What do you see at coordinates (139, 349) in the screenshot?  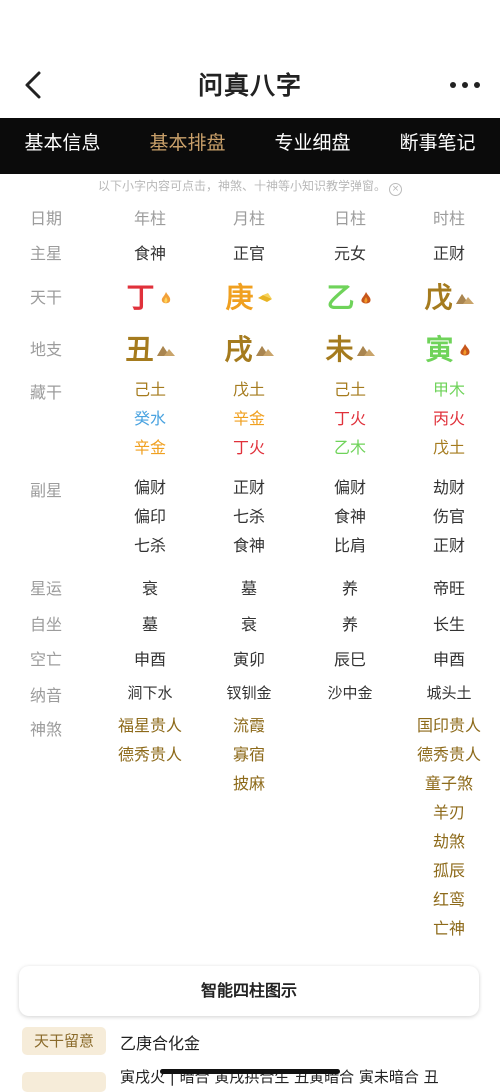 I see `dizhi-char: 丑` at bounding box center [139, 349].